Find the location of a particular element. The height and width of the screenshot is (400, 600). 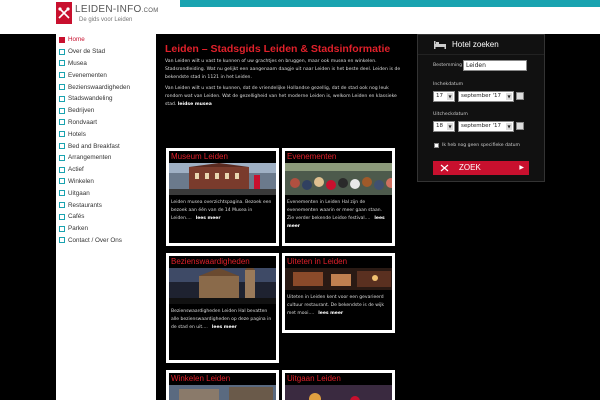

sidebar-item-stadswandeling: Stadswandeling is located at coordinates (106, 99).